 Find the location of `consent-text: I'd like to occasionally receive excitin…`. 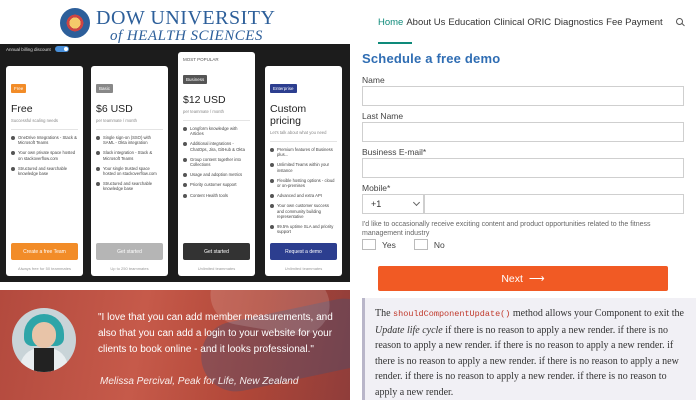

consent-text: I'd like to occasionally receive excitin… is located at coordinates (506, 229).